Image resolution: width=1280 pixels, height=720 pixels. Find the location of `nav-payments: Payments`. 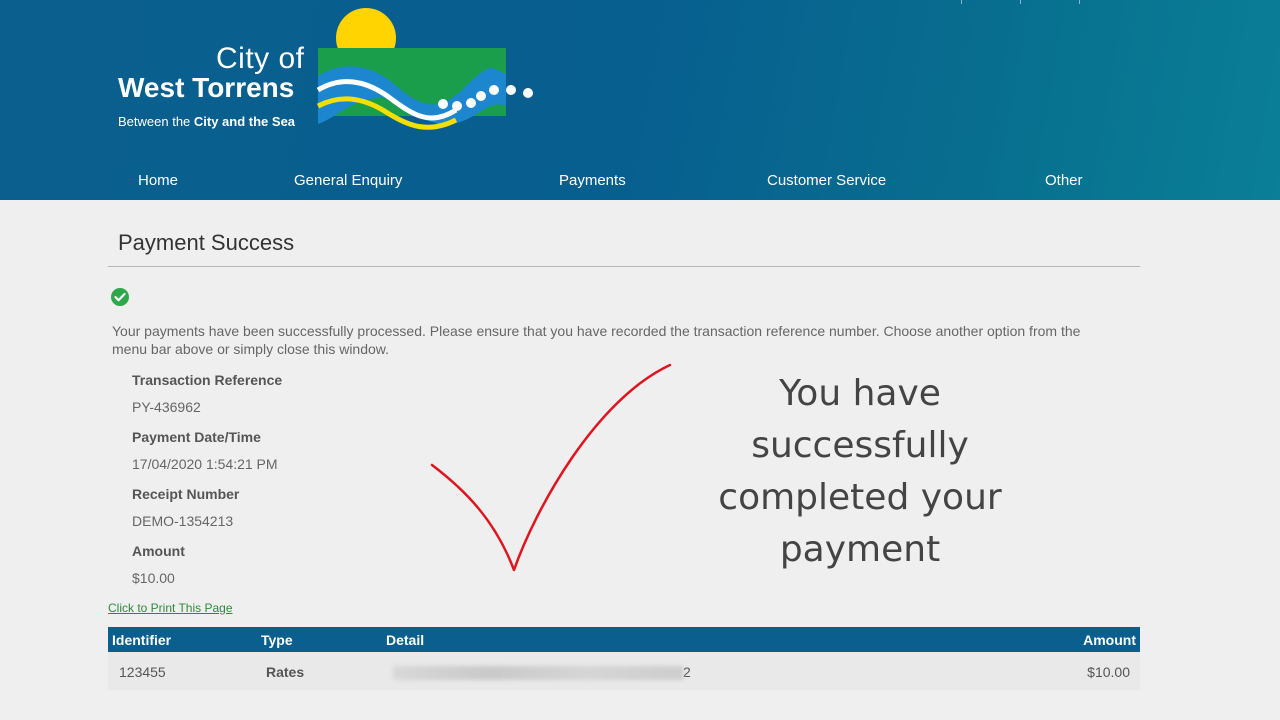

nav-payments: Payments is located at coordinates (592, 180).